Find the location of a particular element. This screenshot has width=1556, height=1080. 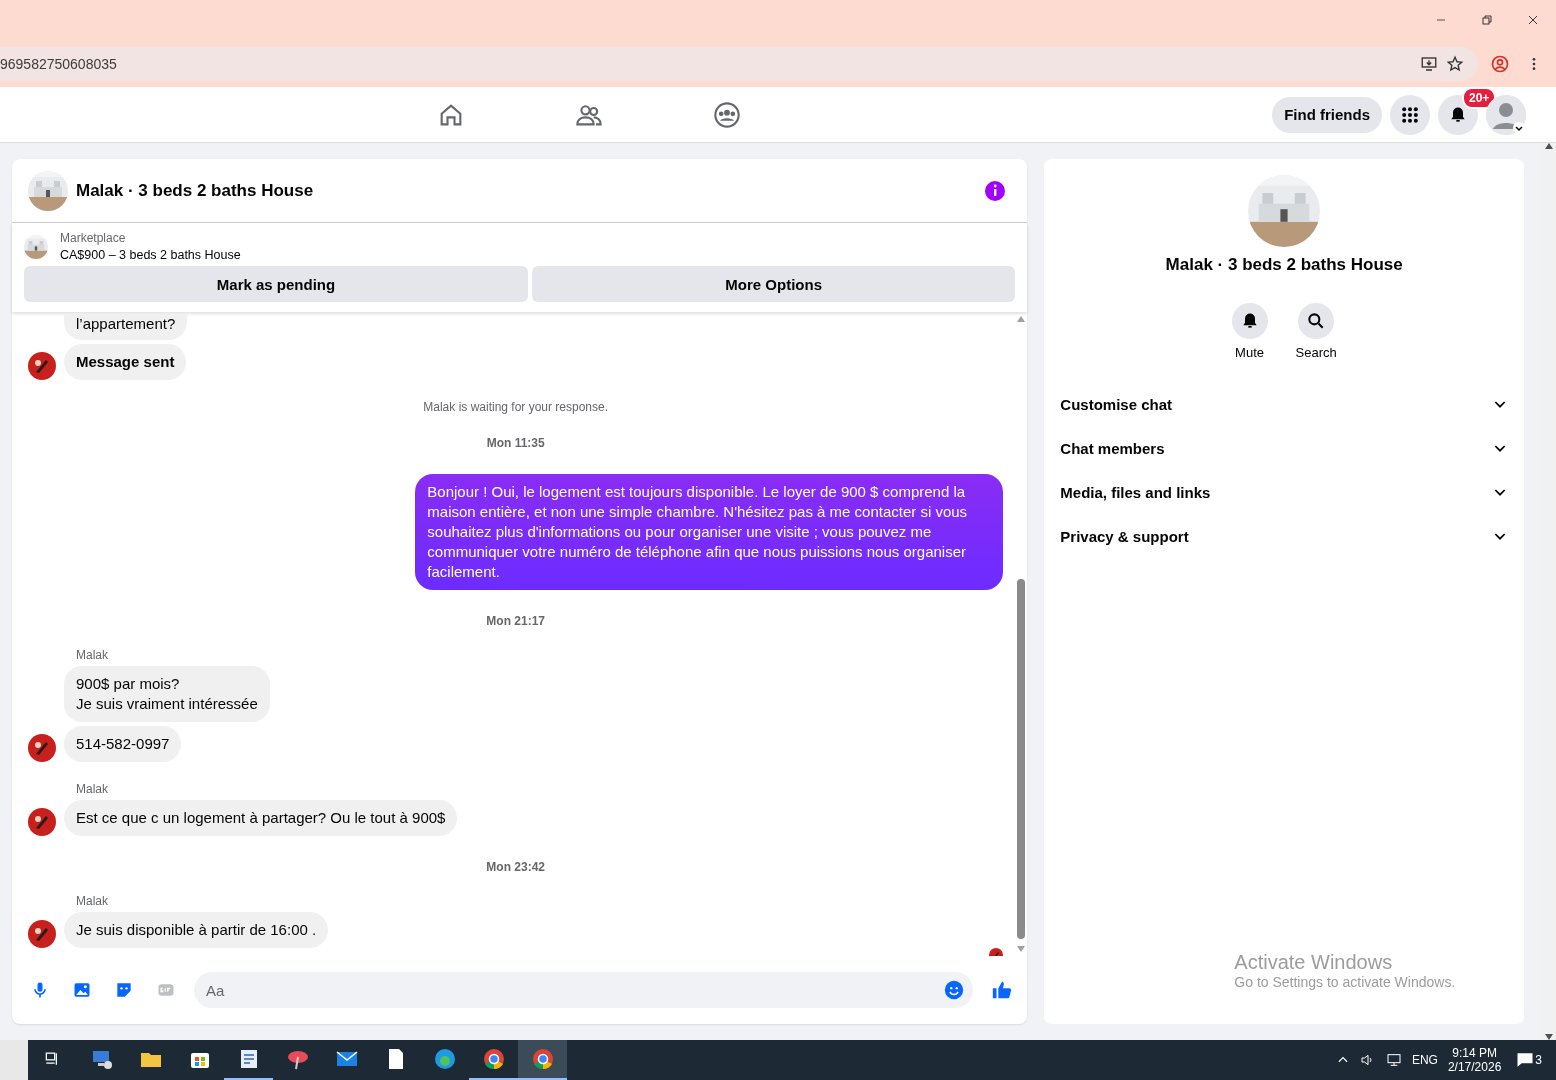

clock-time: 9:14 PM is located at coordinates (1474, 1053).